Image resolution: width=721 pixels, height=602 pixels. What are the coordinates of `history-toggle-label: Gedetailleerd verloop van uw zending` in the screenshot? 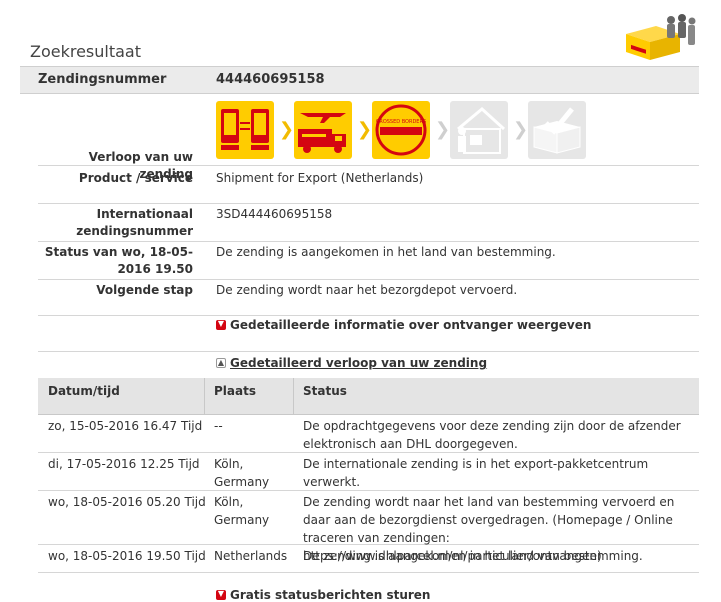 It's located at (359, 363).